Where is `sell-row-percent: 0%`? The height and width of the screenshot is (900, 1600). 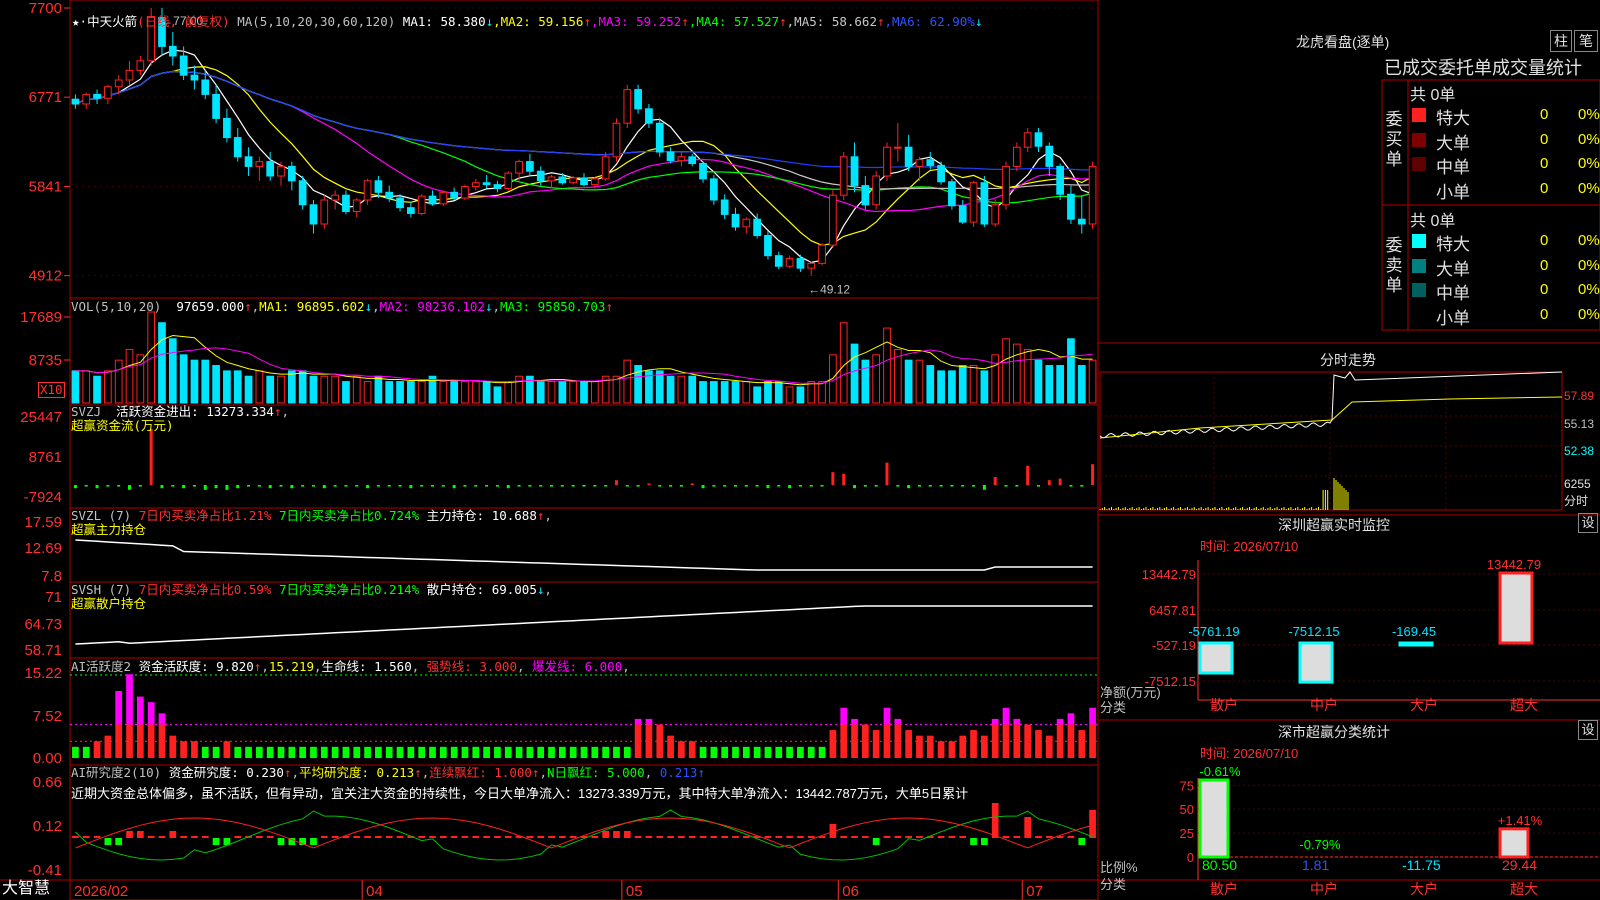
sell-row-percent: 0% is located at coordinates (1589, 265).